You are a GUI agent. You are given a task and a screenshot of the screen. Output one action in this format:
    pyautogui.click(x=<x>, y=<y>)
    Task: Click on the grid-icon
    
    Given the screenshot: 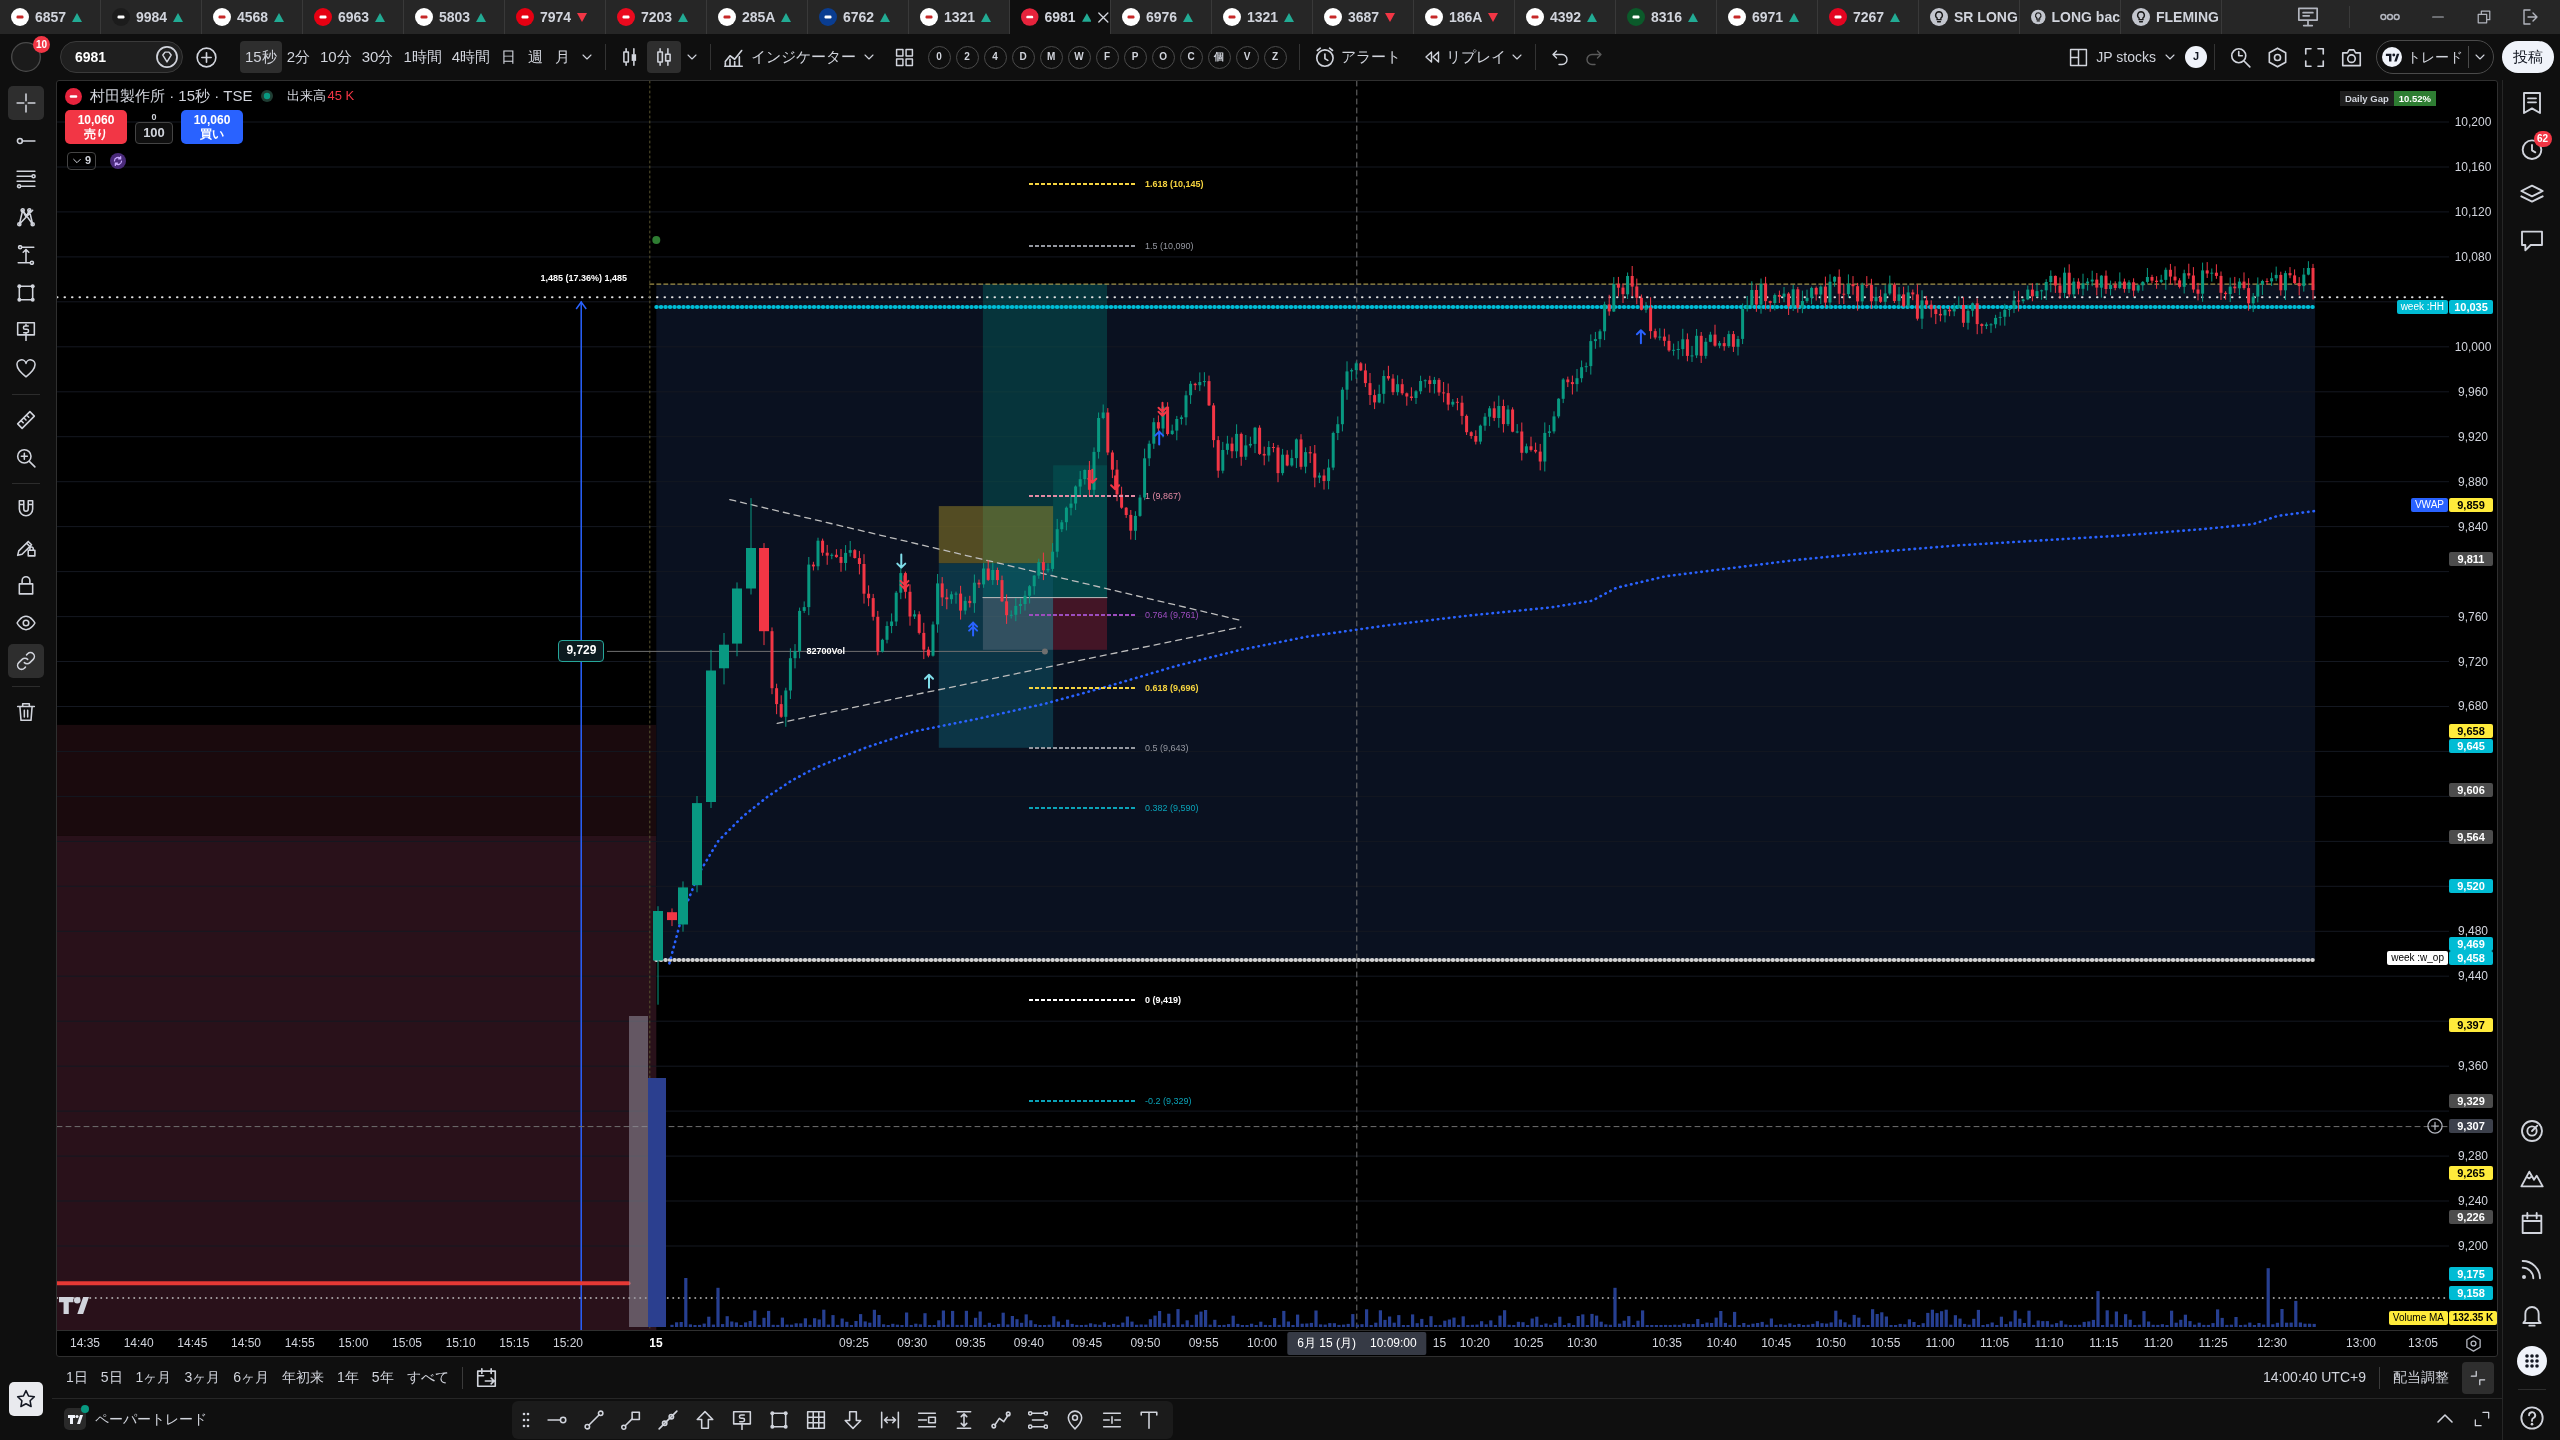 What is the action you would take?
    pyautogui.click(x=816, y=1420)
    